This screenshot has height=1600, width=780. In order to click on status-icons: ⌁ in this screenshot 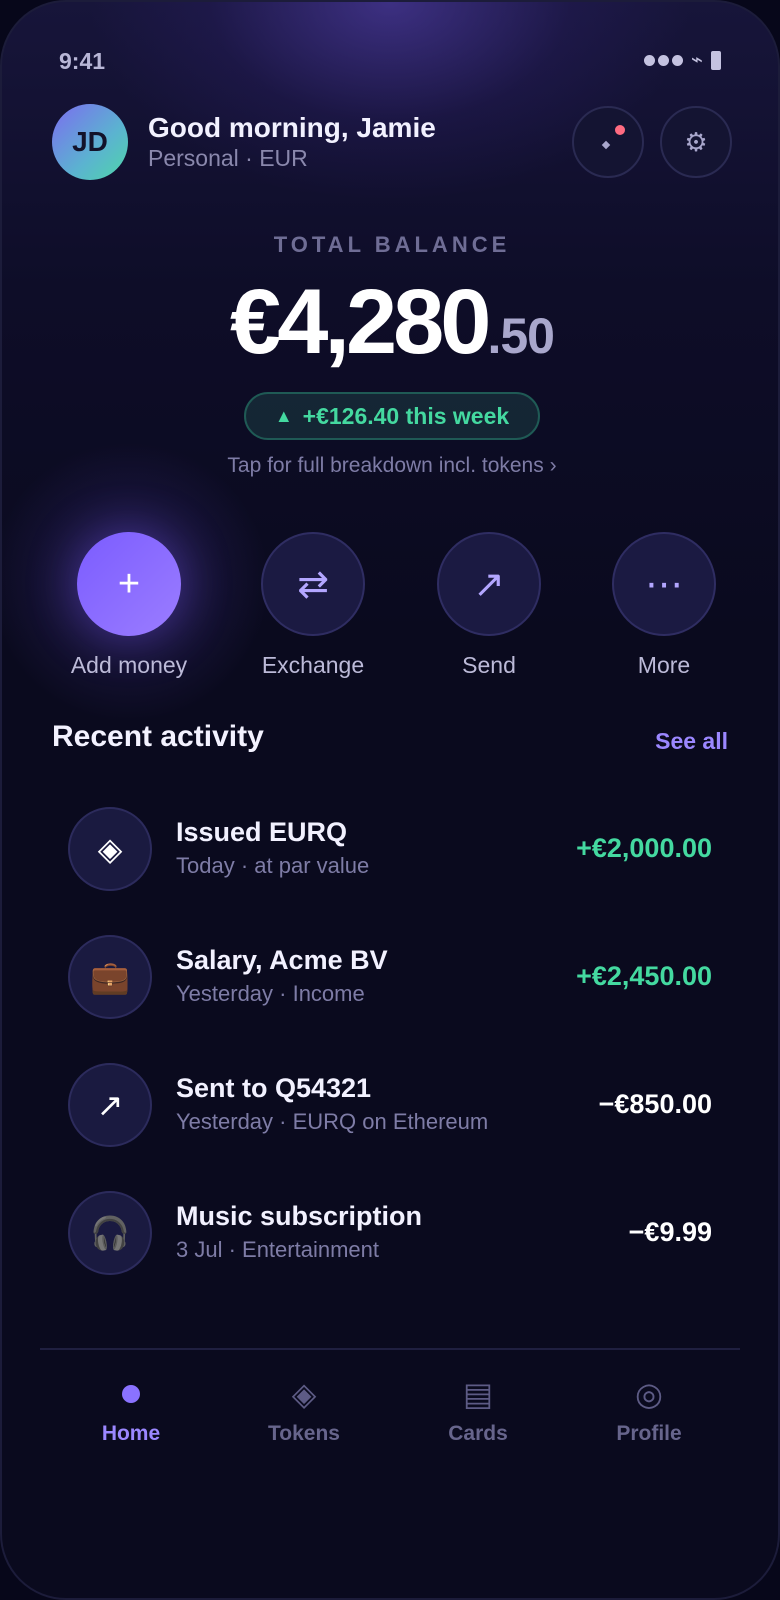, I will do `click(682, 60)`.